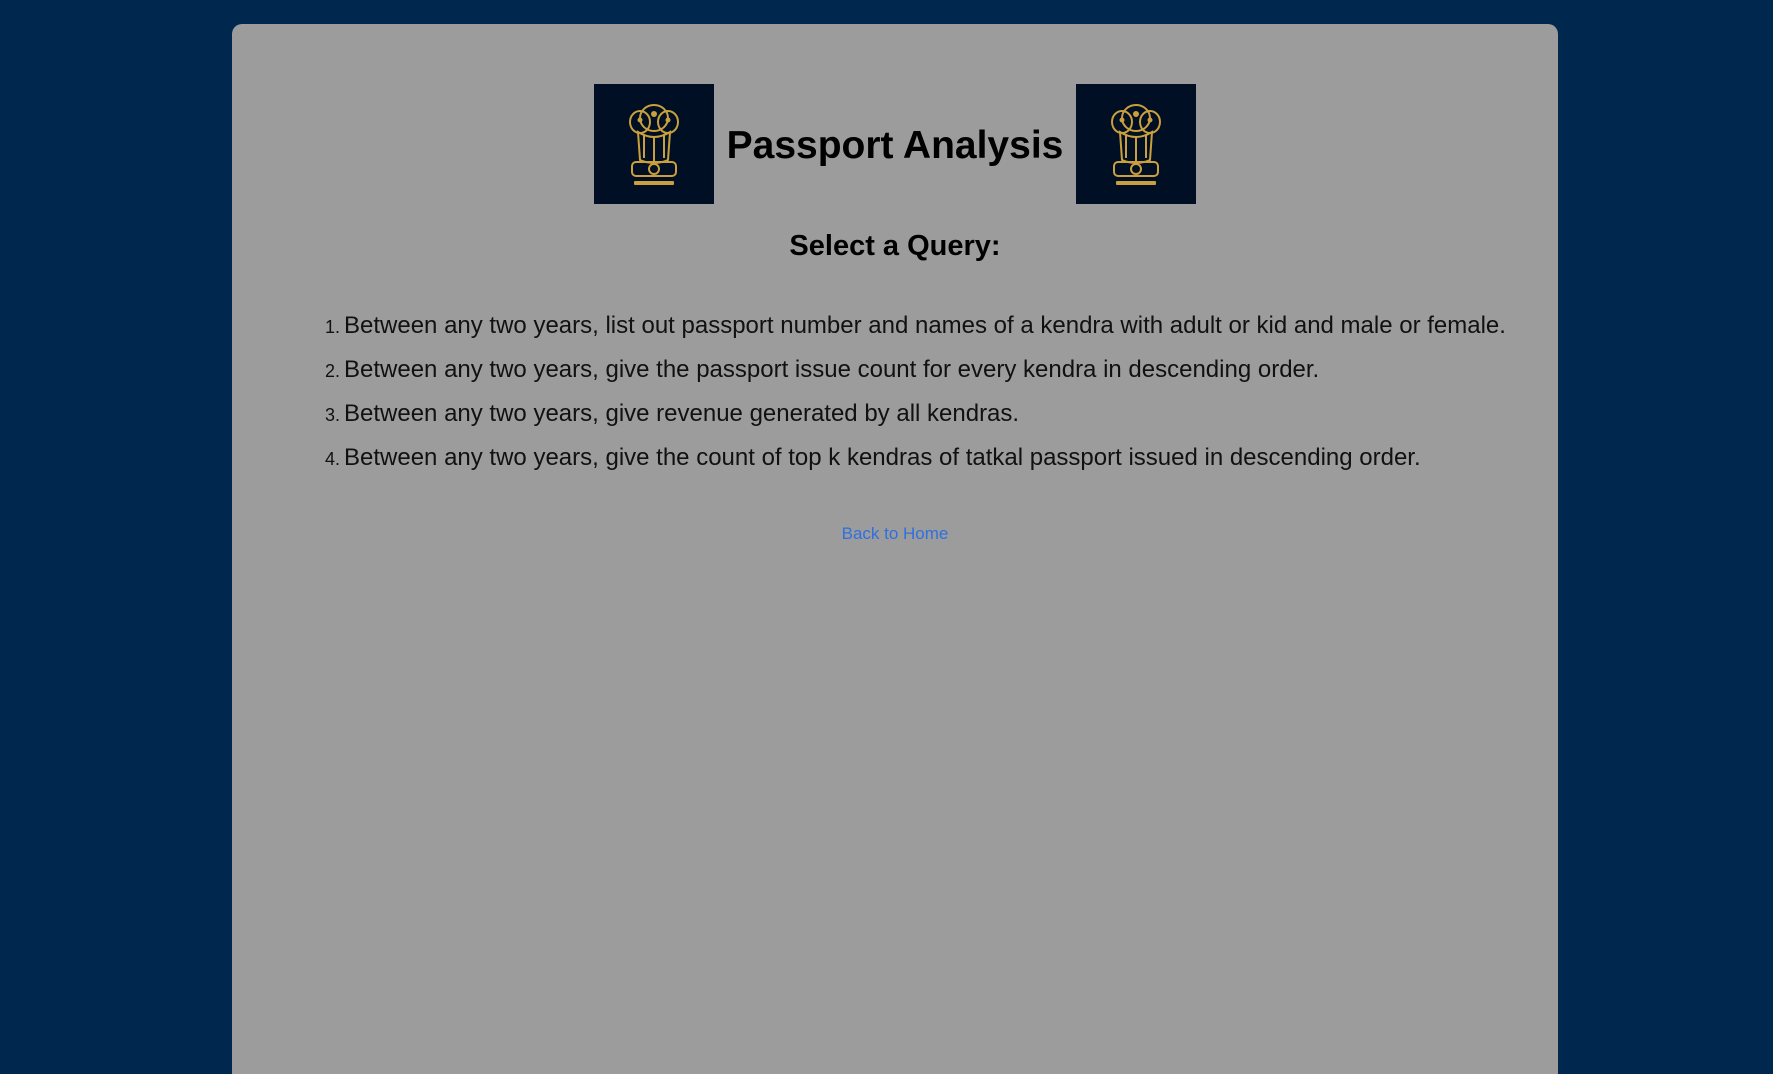  What do you see at coordinates (332, 371) in the screenshot?
I see `list-number: 2.` at bounding box center [332, 371].